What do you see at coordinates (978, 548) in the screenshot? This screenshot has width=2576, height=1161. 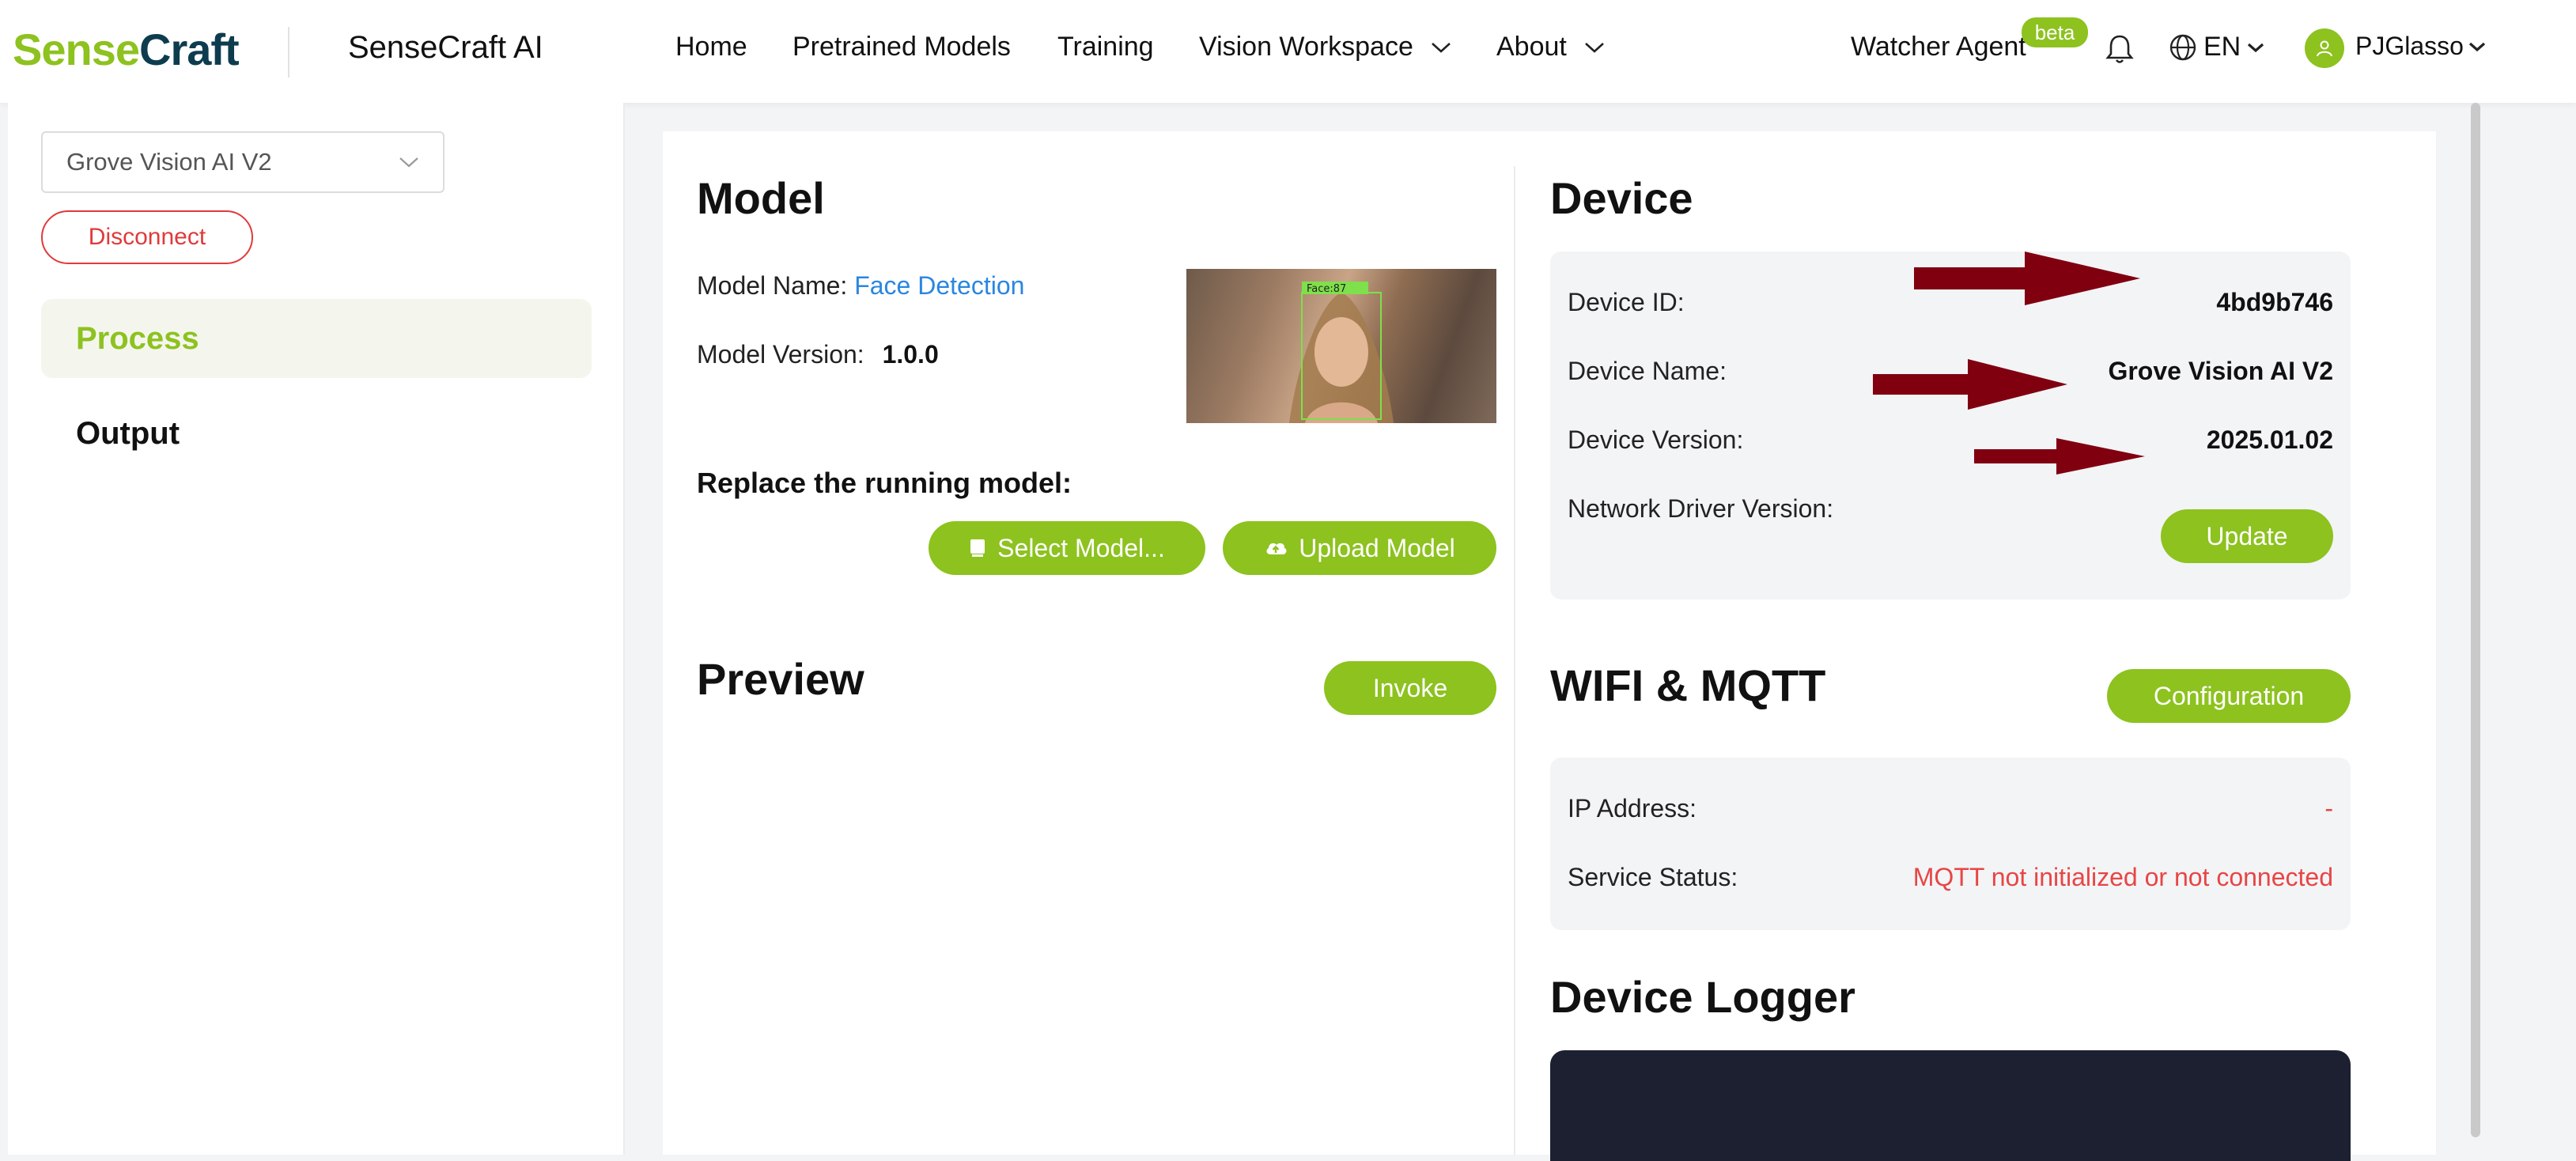 I see `book-icon` at bounding box center [978, 548].